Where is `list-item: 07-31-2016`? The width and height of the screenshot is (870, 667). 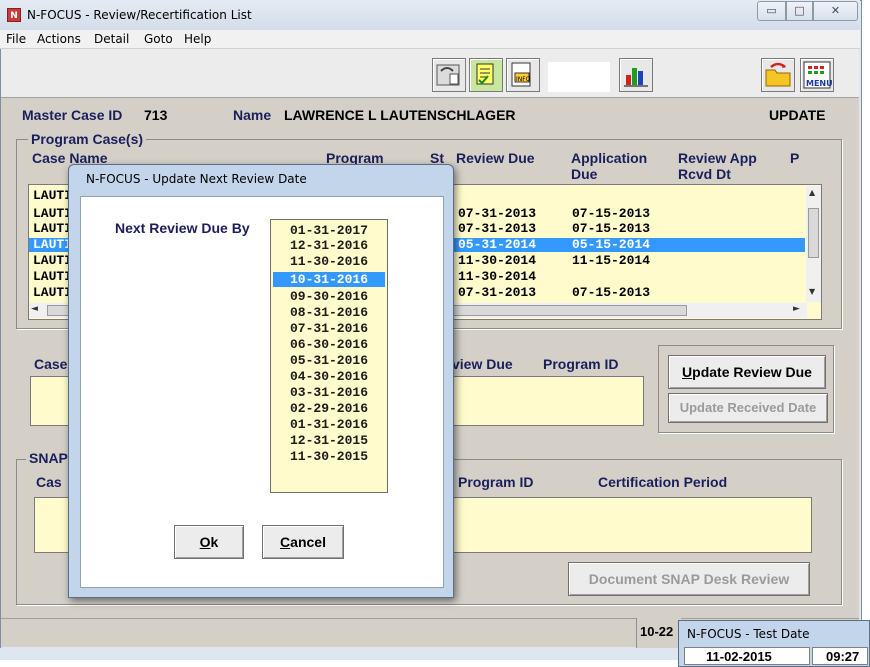 list-item: 07-31-2016 is located at coordinates (329, 328).